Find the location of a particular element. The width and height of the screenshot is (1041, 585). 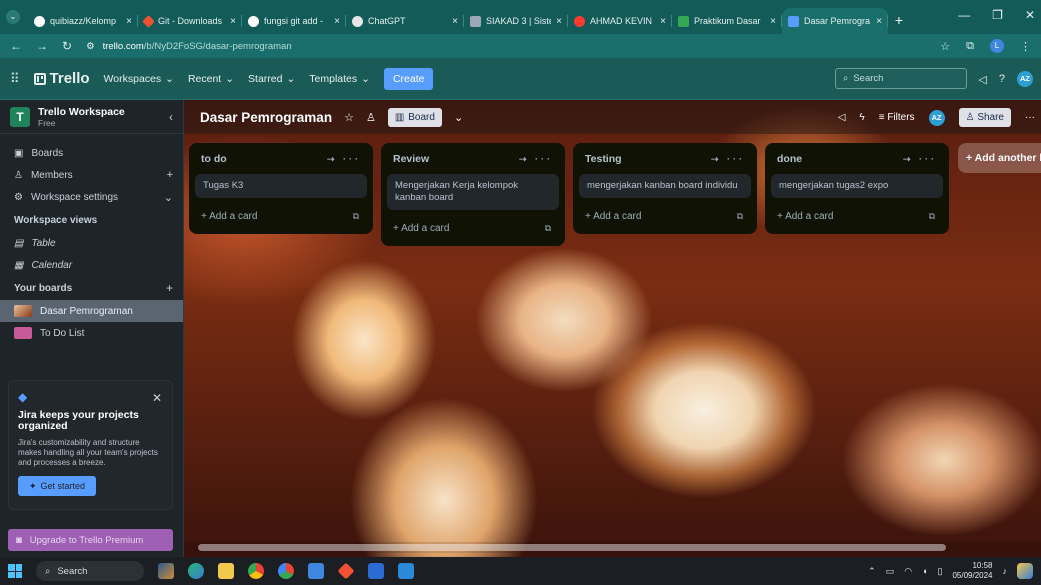

copilot-icon is located at coordinates (196, 571).